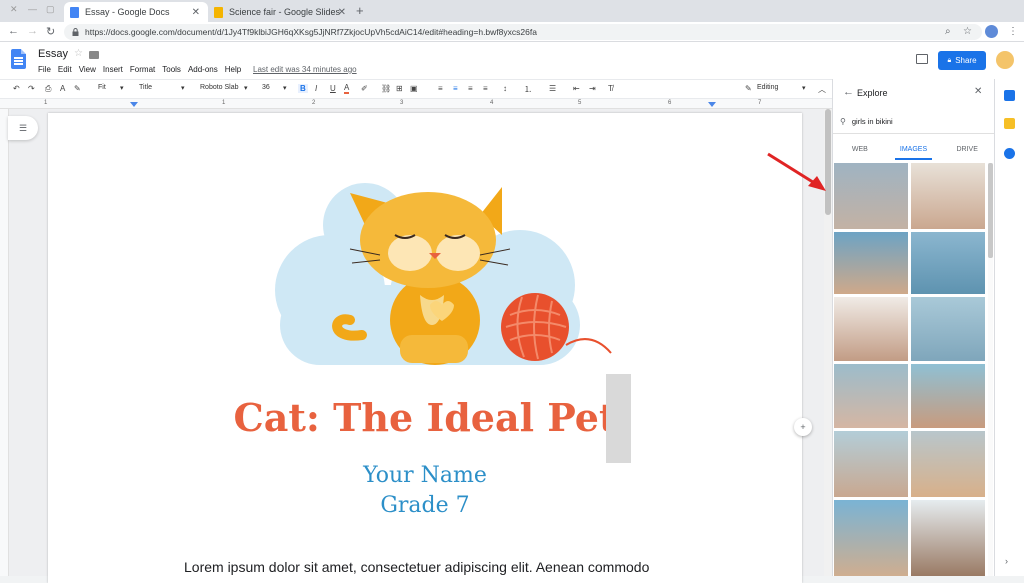 This screenshot has width=1024, height=583. What do you see at coordinates (78, 53) in the screenshot?
I see `star-icon: ☆` at bounding box center [78, 53].